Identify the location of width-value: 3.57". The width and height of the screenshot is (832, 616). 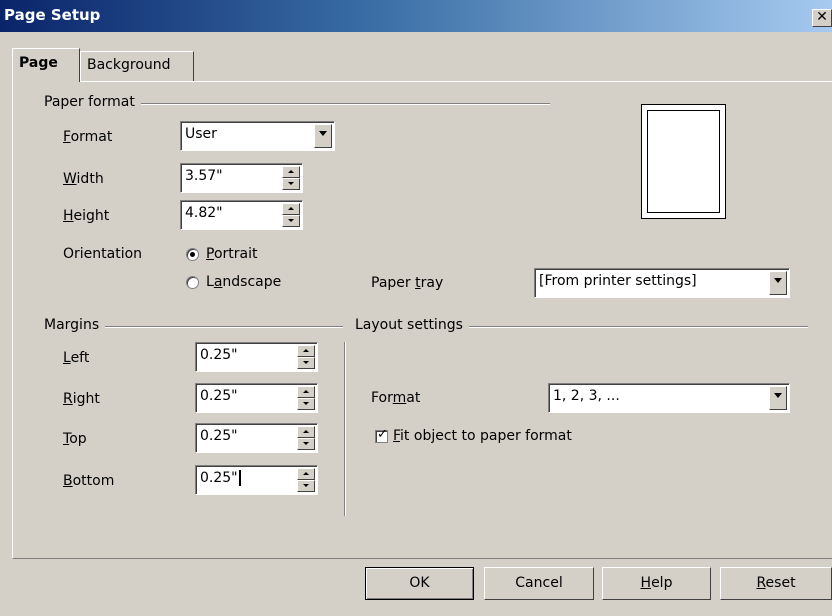
(204, 176).